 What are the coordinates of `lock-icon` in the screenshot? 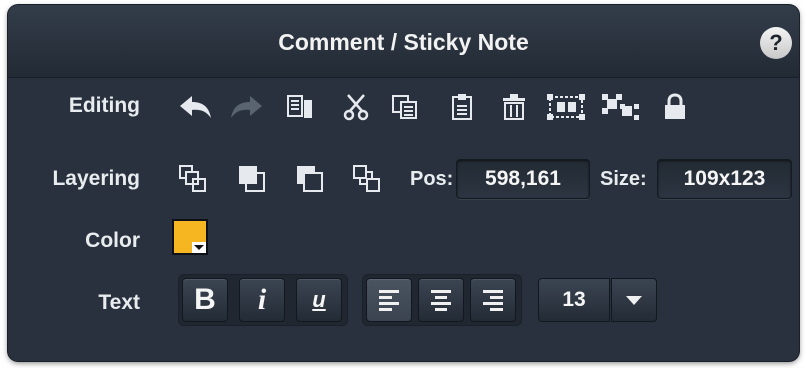 It's located at (675, 107).